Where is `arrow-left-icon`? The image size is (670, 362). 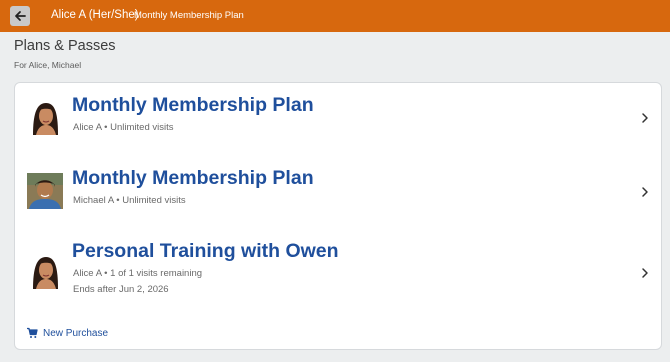
arrow-left-icon is located at coordinates (20, 16).